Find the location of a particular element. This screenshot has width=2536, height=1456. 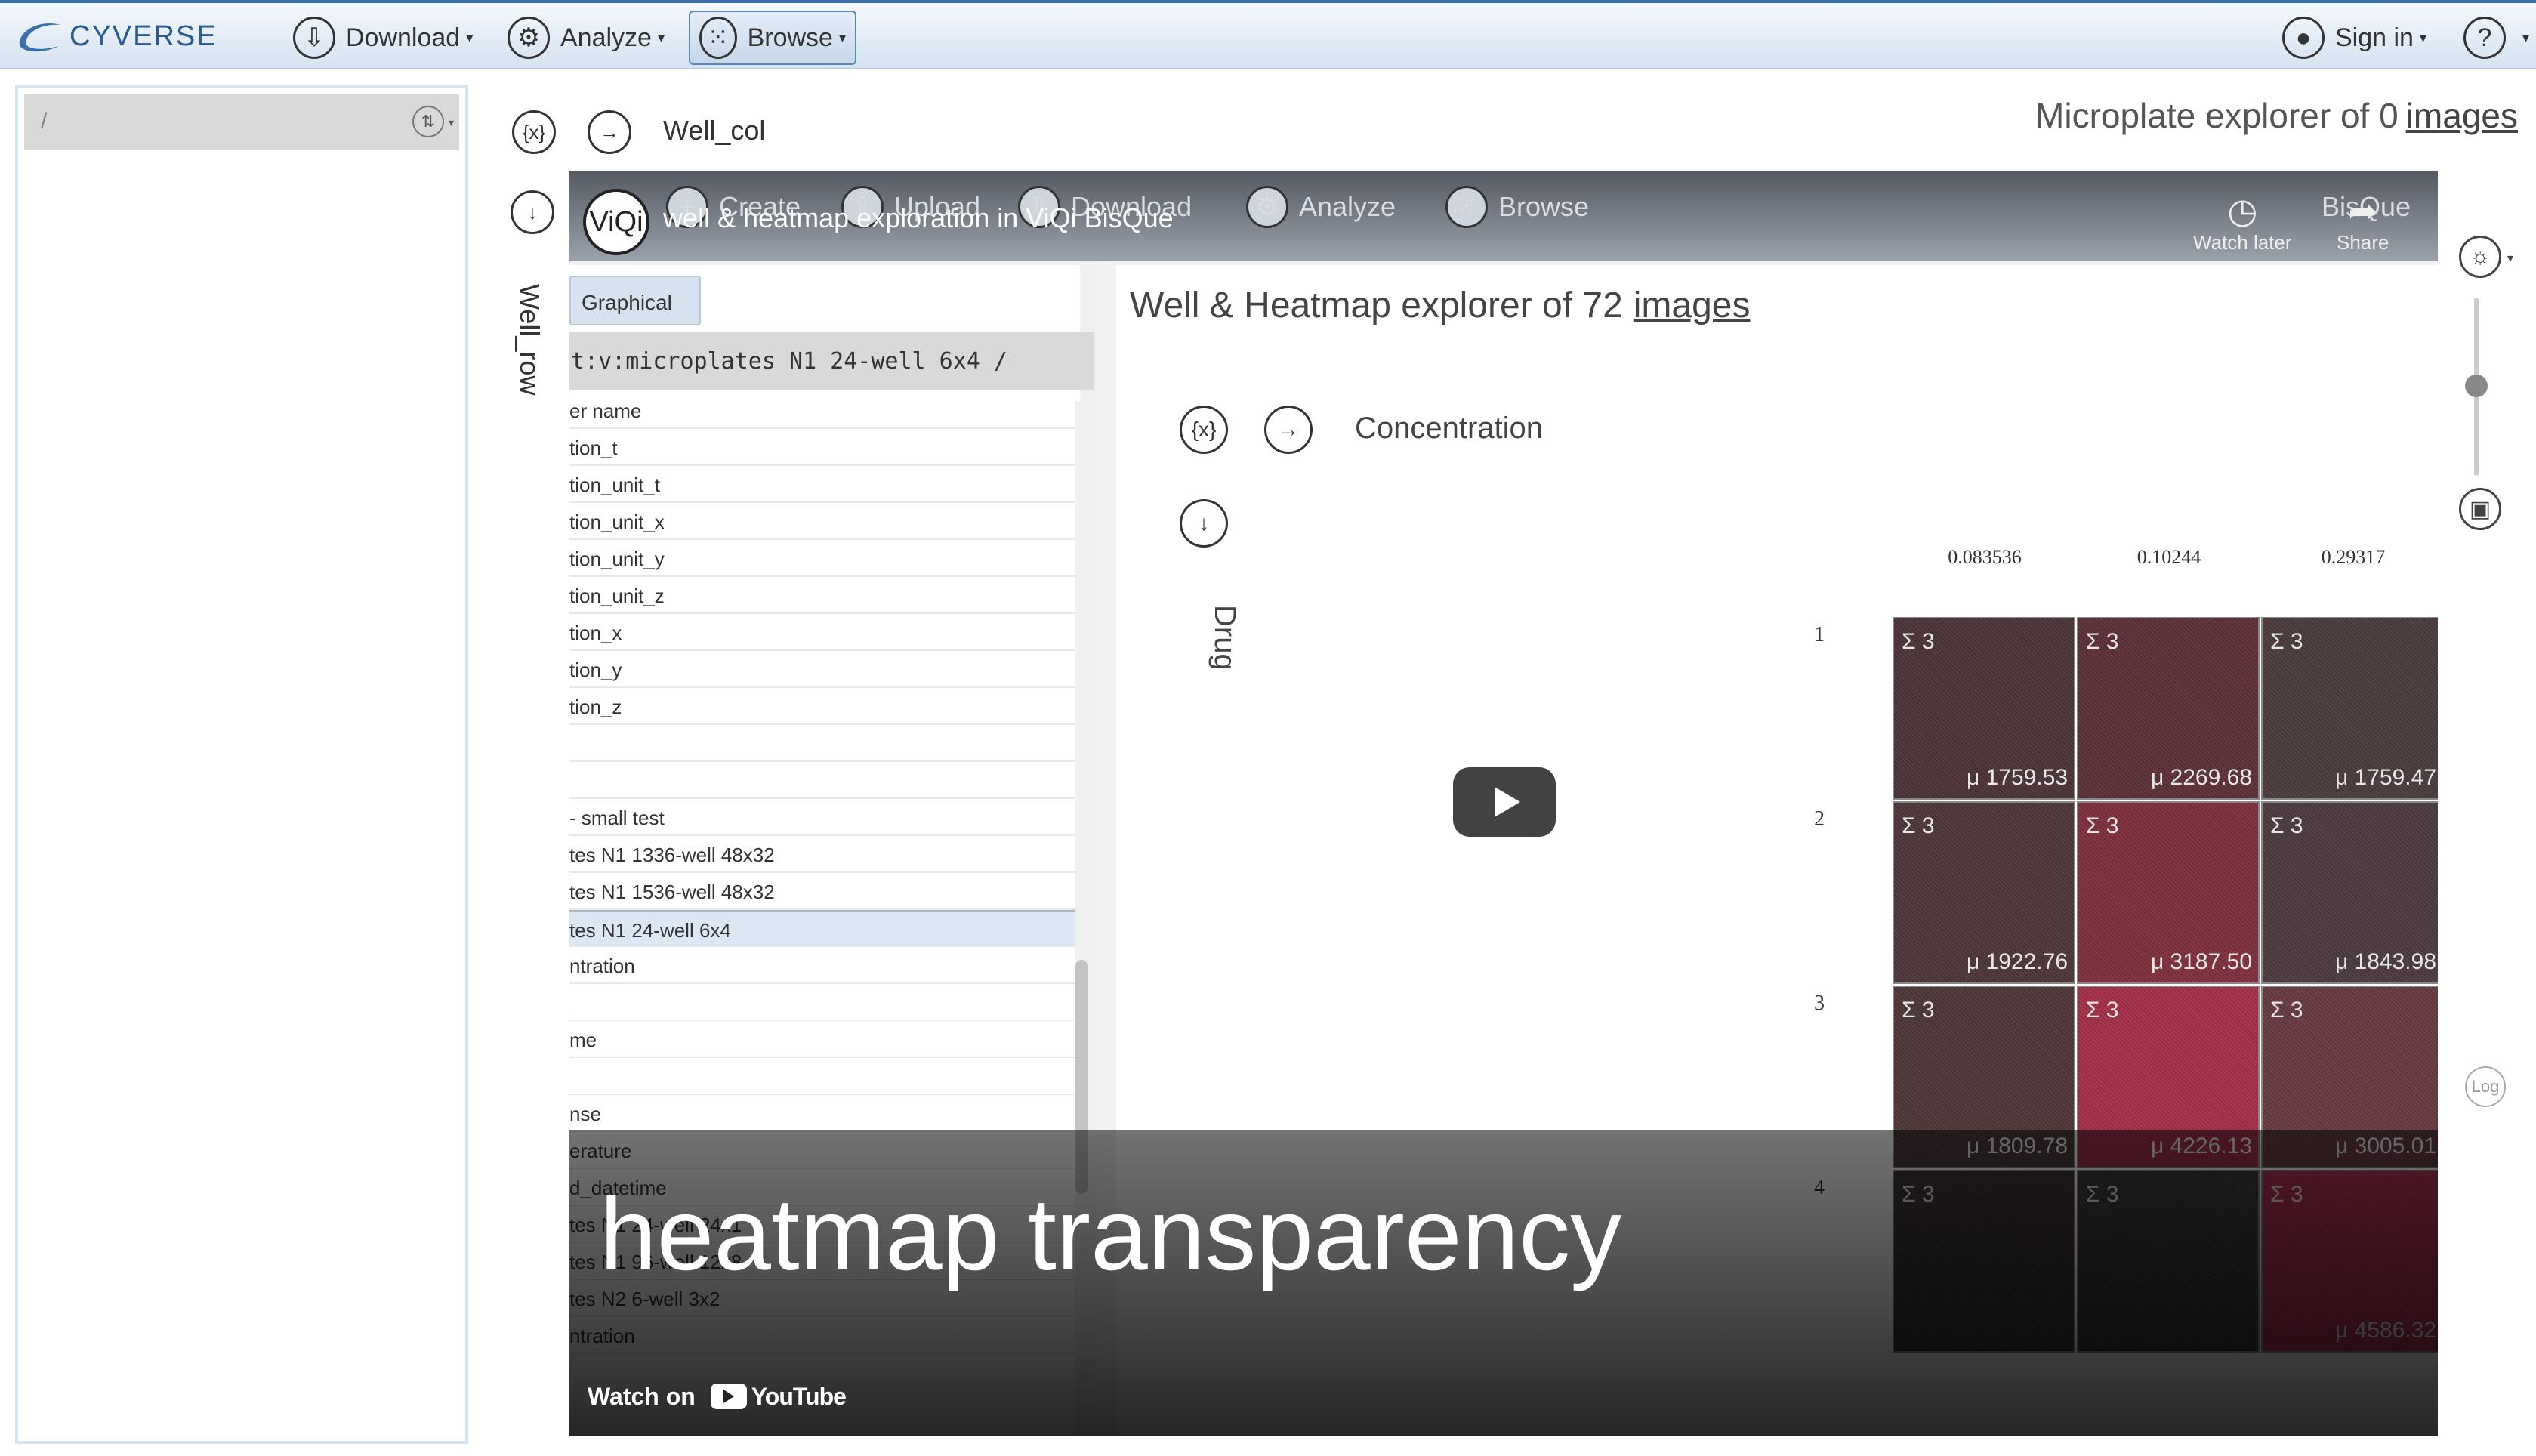

sort-toggle-icon: ⇅ is located at coordinates (428, 121).